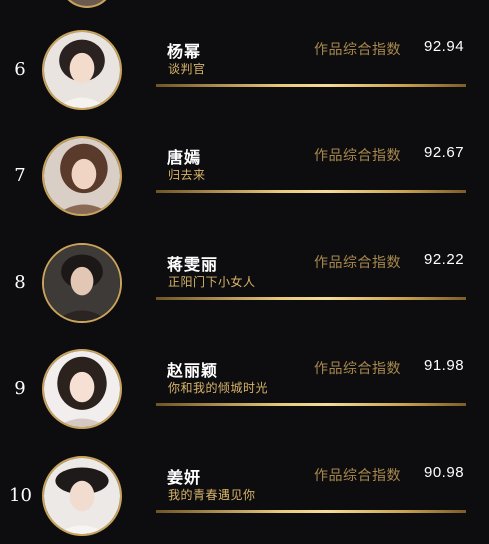 This screenshot has width=489, height=544. I want to click on celebrity-name: 唐嫣, so click(184, 157).